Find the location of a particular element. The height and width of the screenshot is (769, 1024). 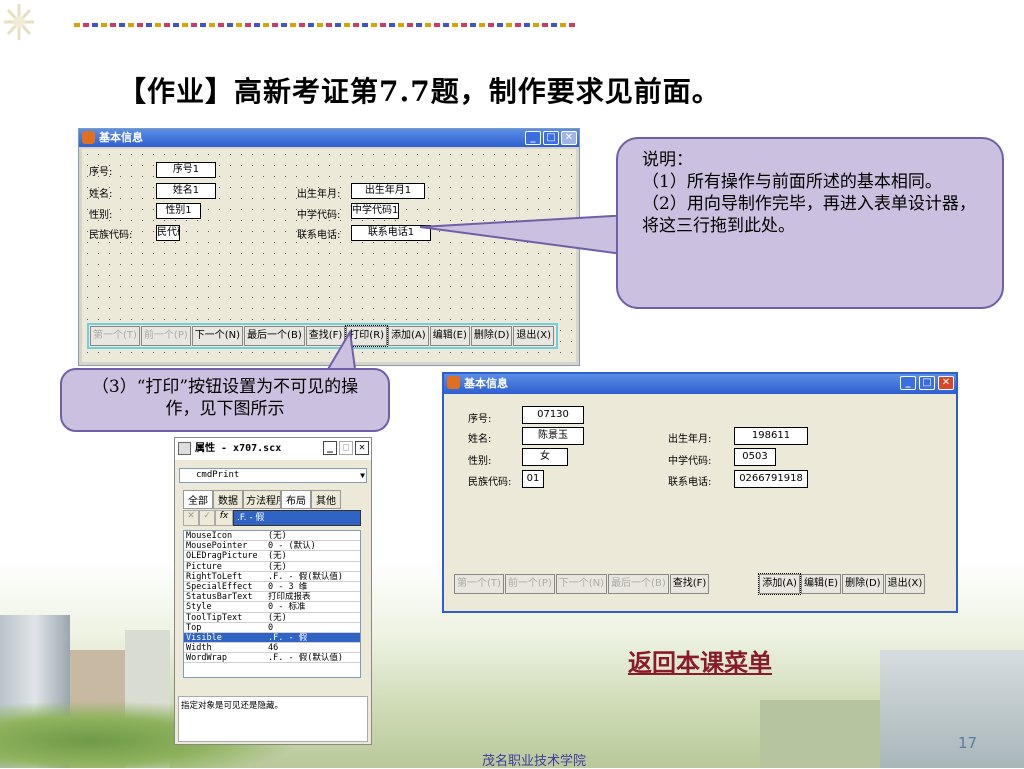

property-row: RightToLeft .F. - 假(默认值) is located at coordinates (272, 577).